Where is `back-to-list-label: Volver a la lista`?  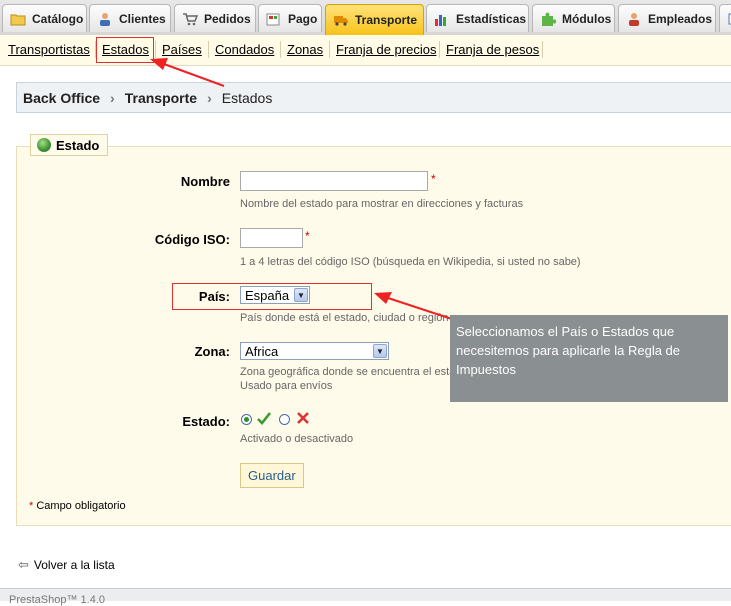 back-to-list-label: Volver a la lista is located at coordinates (74, 565).